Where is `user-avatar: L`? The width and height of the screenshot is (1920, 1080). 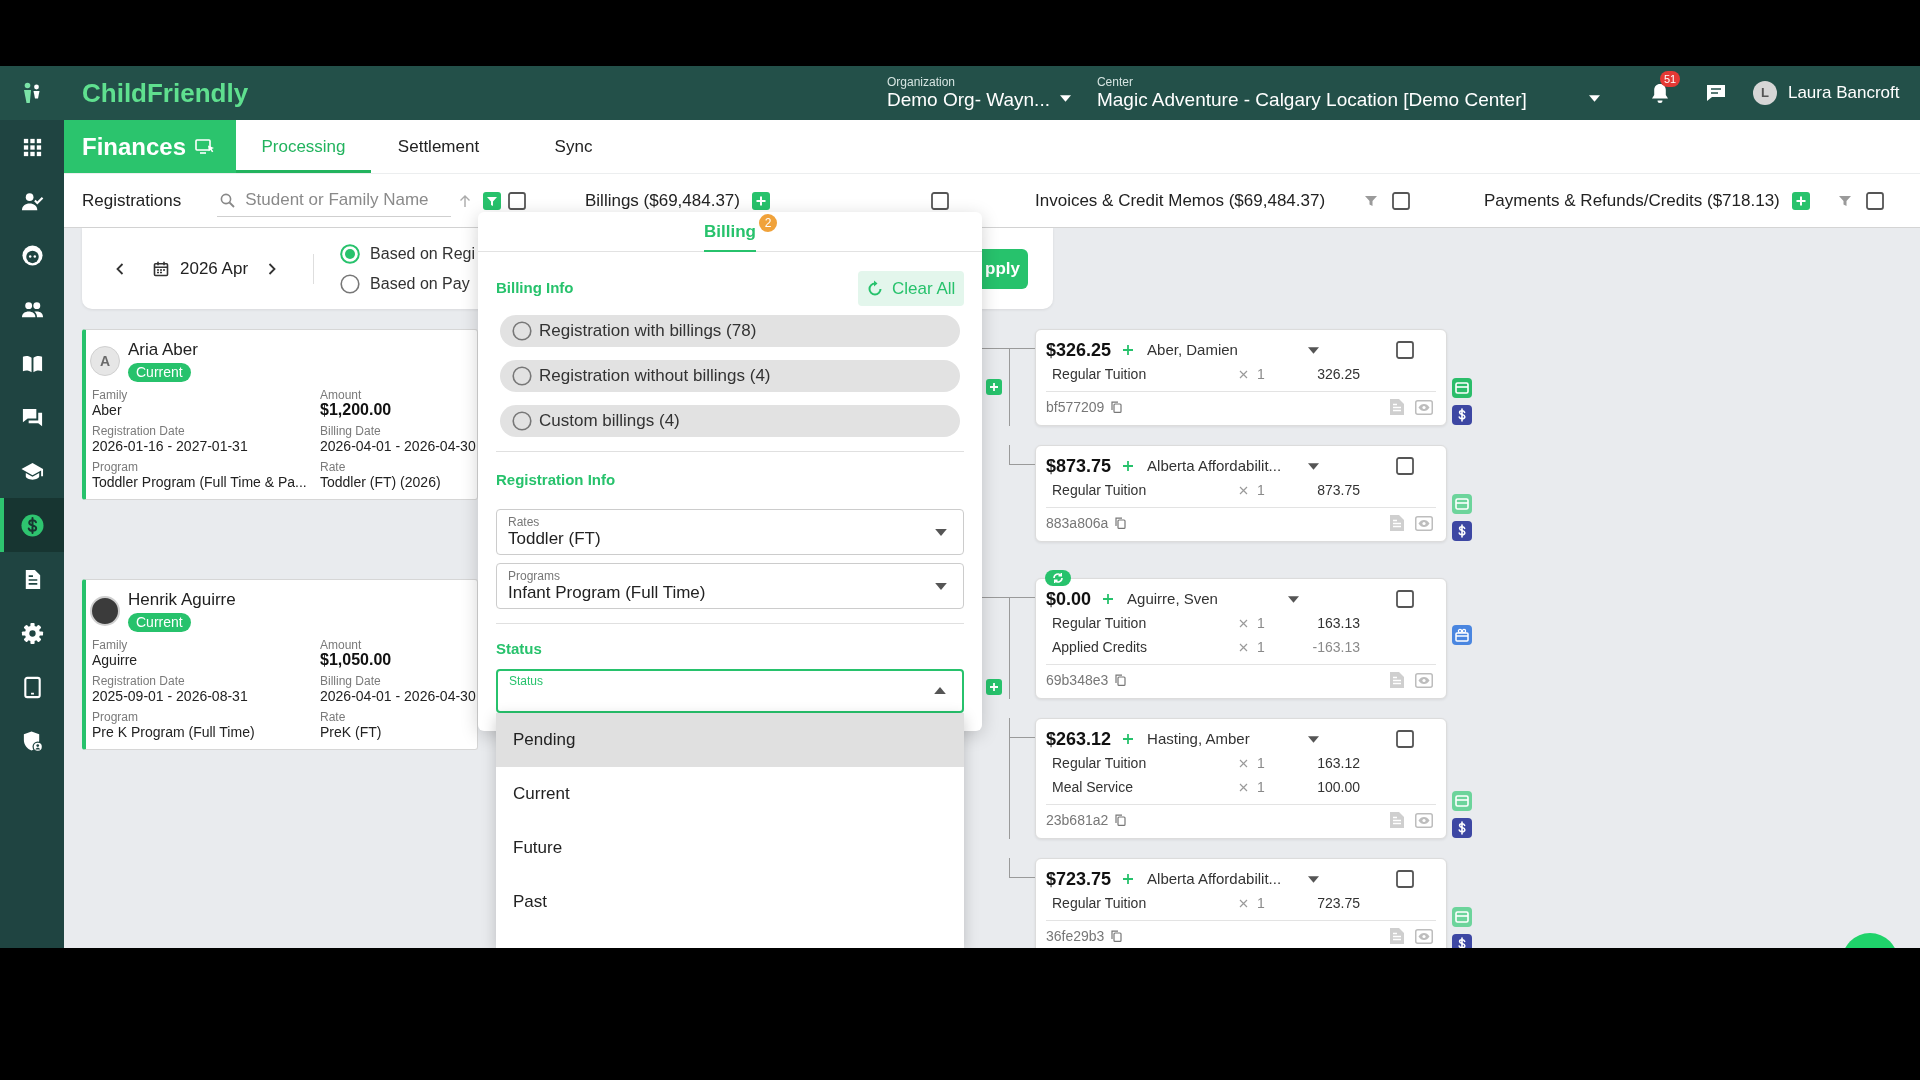
user-avatar: L is located at coordinates (1764, 93).